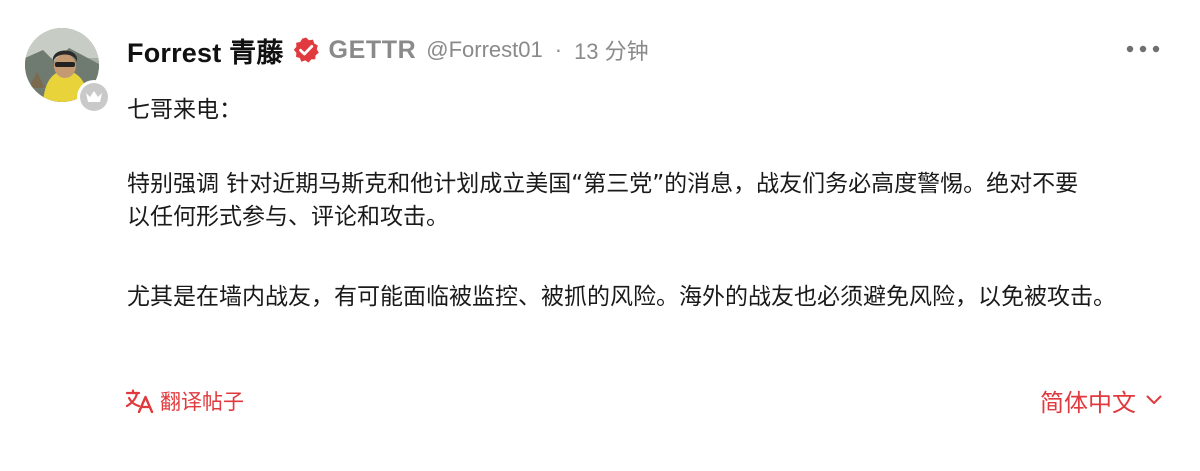 Image resolution: width=1200 pixels, height=471 pixels. I want to click on rank-badge-inner, so click(94, 97).